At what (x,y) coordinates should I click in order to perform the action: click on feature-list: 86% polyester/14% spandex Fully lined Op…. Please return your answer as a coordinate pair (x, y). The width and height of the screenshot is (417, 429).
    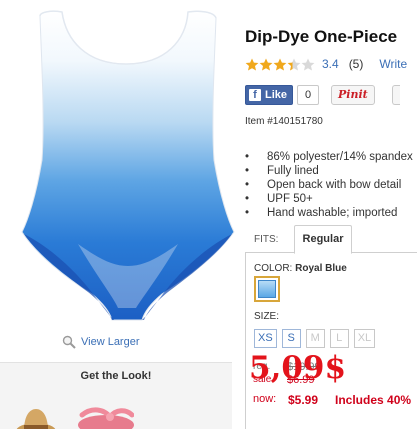
    Looking at the image, I should click on (329, 185).